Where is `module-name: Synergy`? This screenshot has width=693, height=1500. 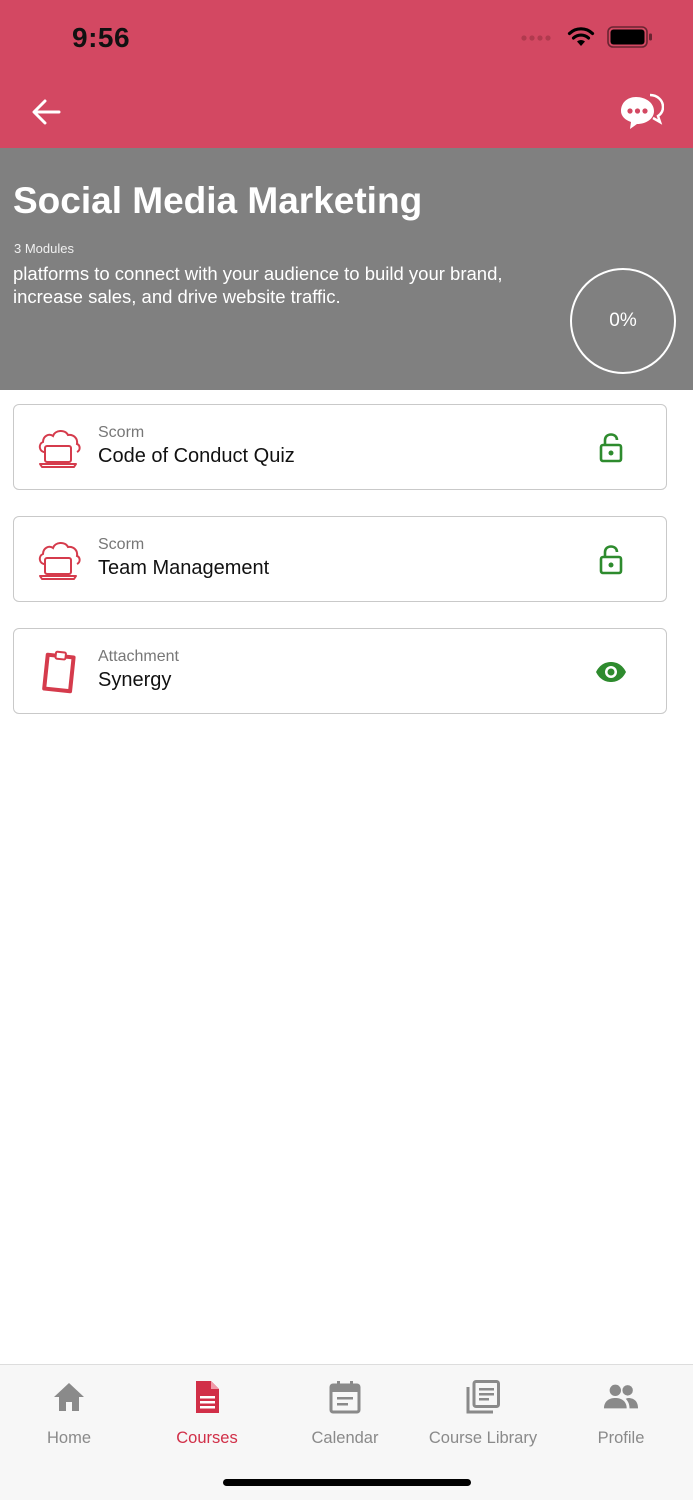
module-name: Synergy is located at coordinates (135, 680).